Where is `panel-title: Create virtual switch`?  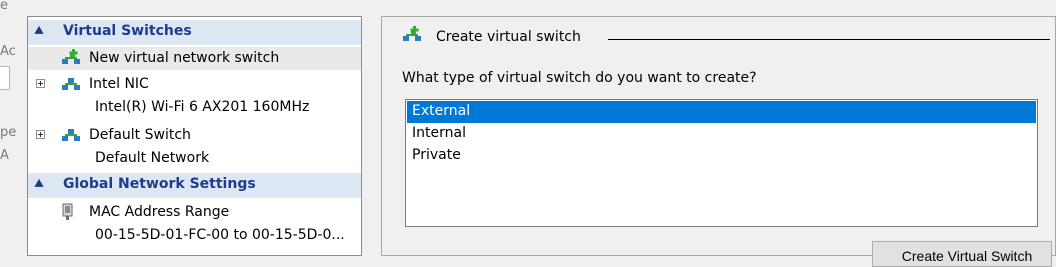 panel-title: Create virtual switch is located at coordinates (508, 37).